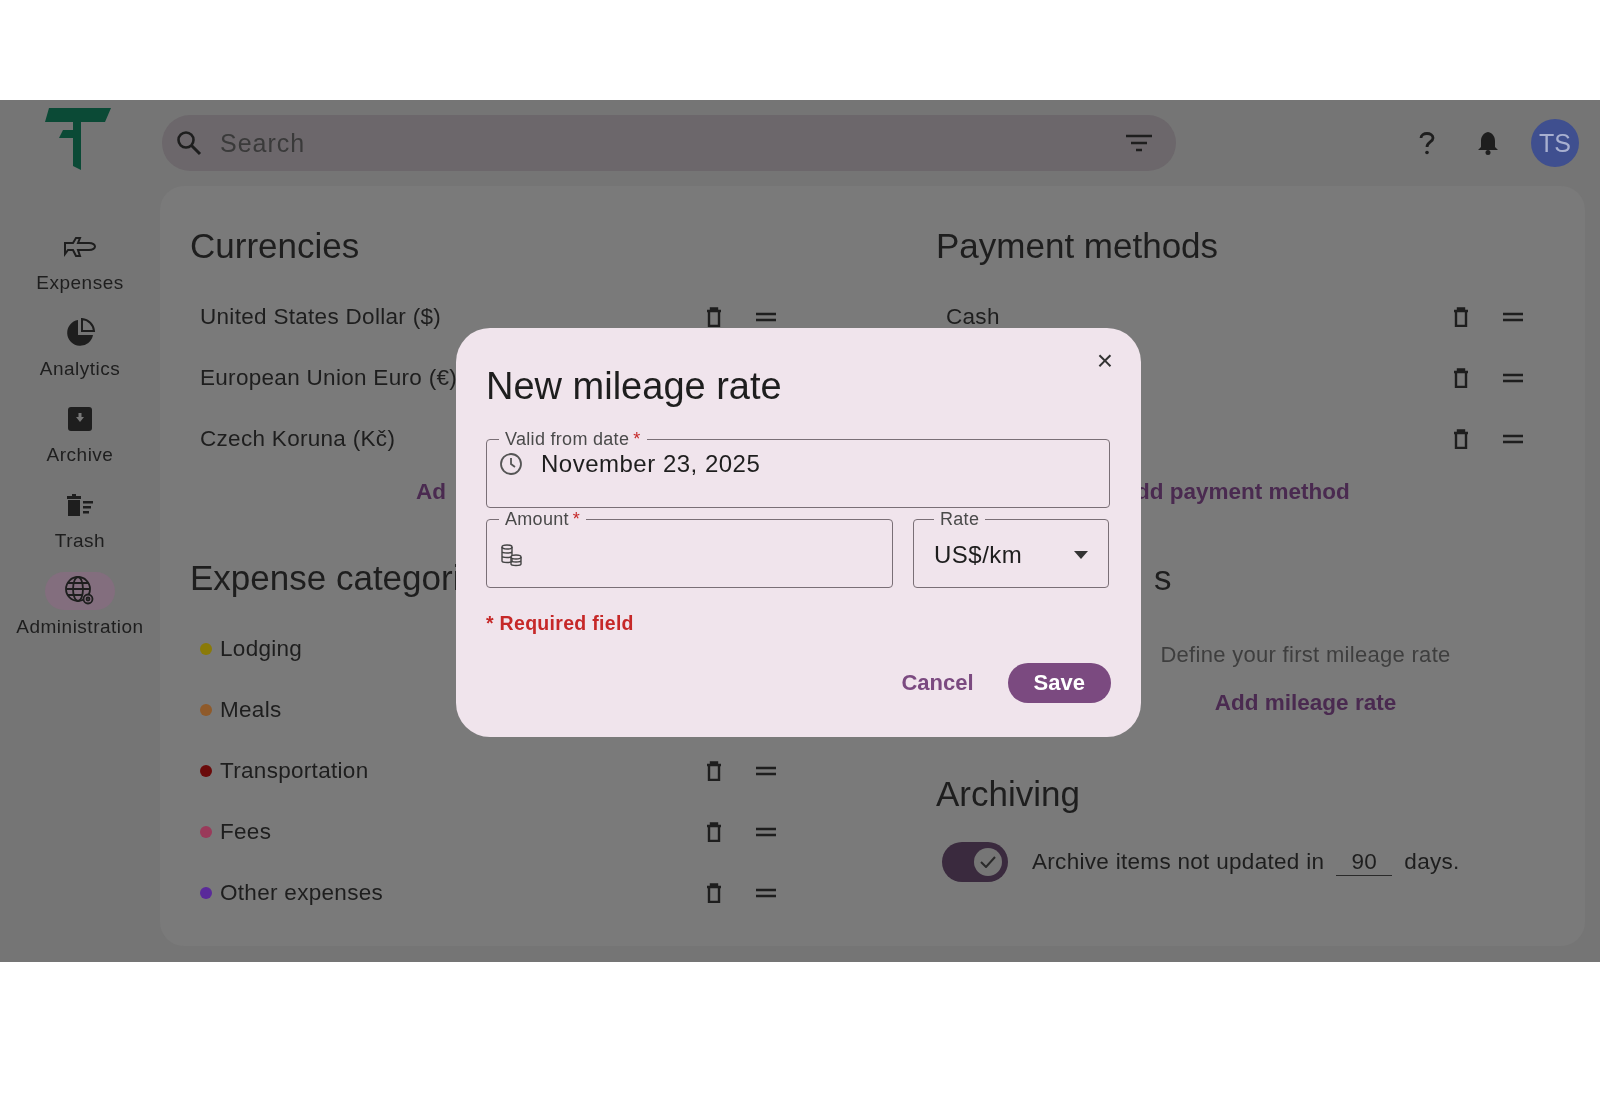 The height and width of the screenshot is (1100, 1600). I want to click on nav-item: Trash, so click(80, 524).